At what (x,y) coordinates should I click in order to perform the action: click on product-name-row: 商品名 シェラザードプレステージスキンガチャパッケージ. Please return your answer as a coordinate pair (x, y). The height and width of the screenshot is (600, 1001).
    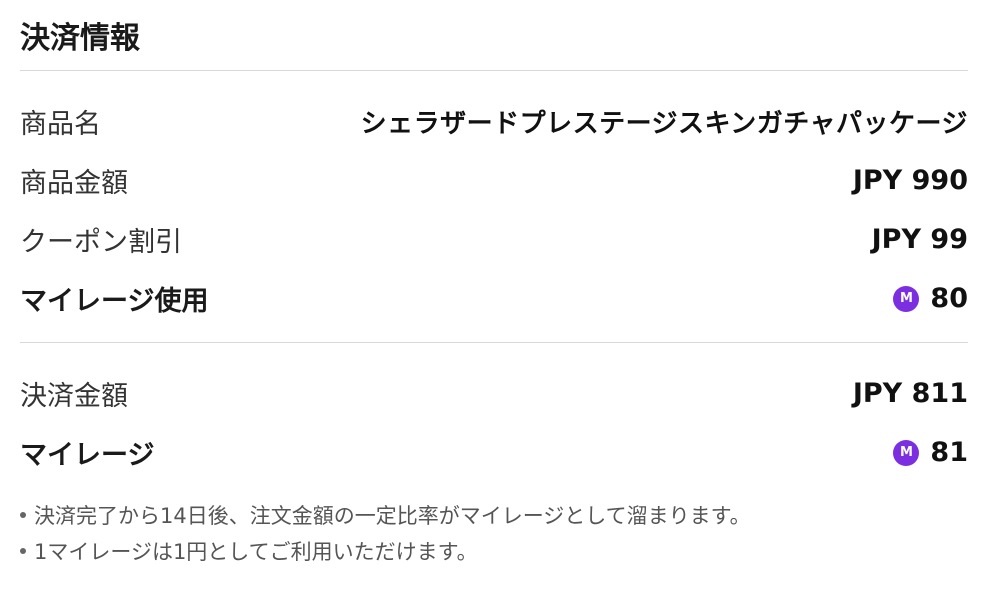
    Looking at the image, I should click on (494, 121).